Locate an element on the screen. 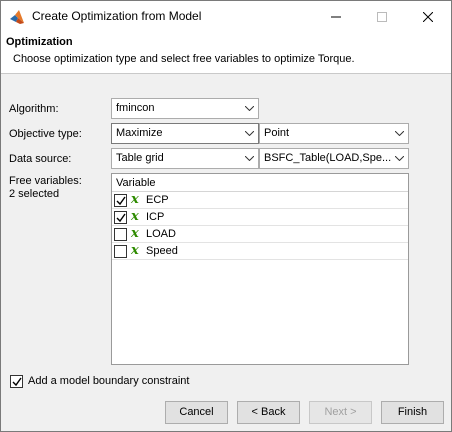 The height and width of the screenshot is (432, 452). data-source-label: Data source: is located at coordinates (40, 159).